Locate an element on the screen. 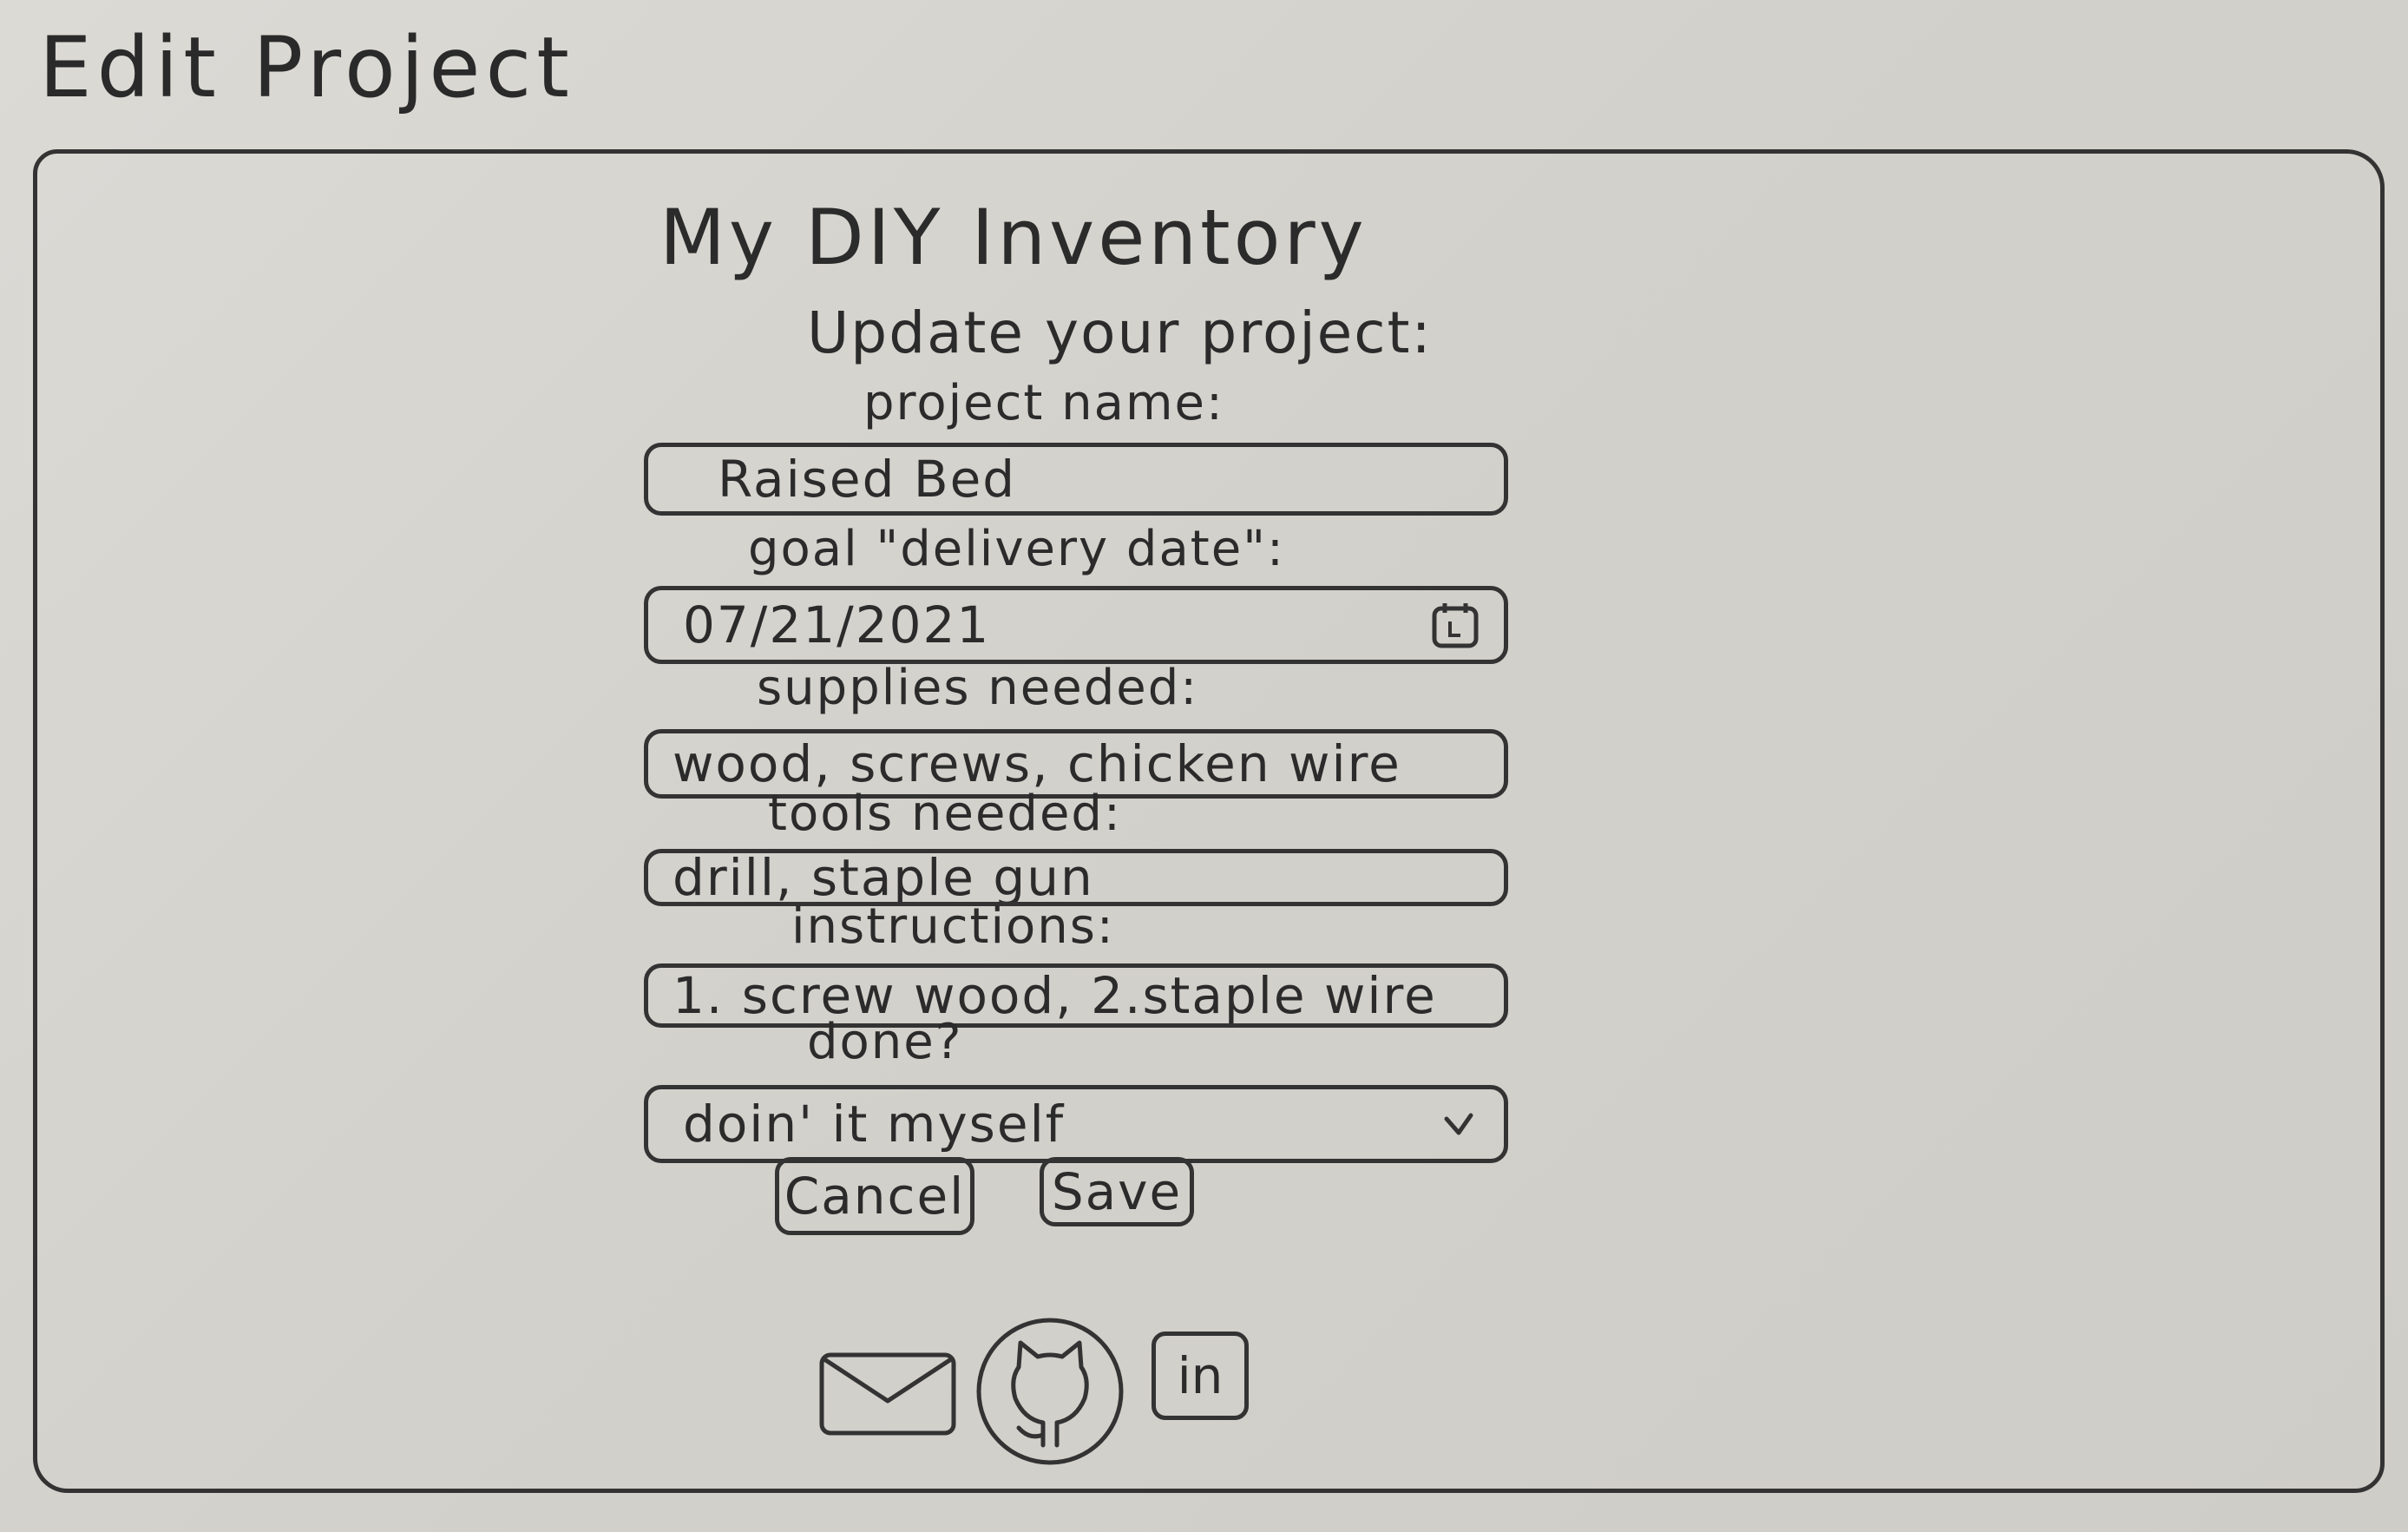  instructions-input: 1. screw wood, 2.staple wire is located at coordinates (1076, 996).